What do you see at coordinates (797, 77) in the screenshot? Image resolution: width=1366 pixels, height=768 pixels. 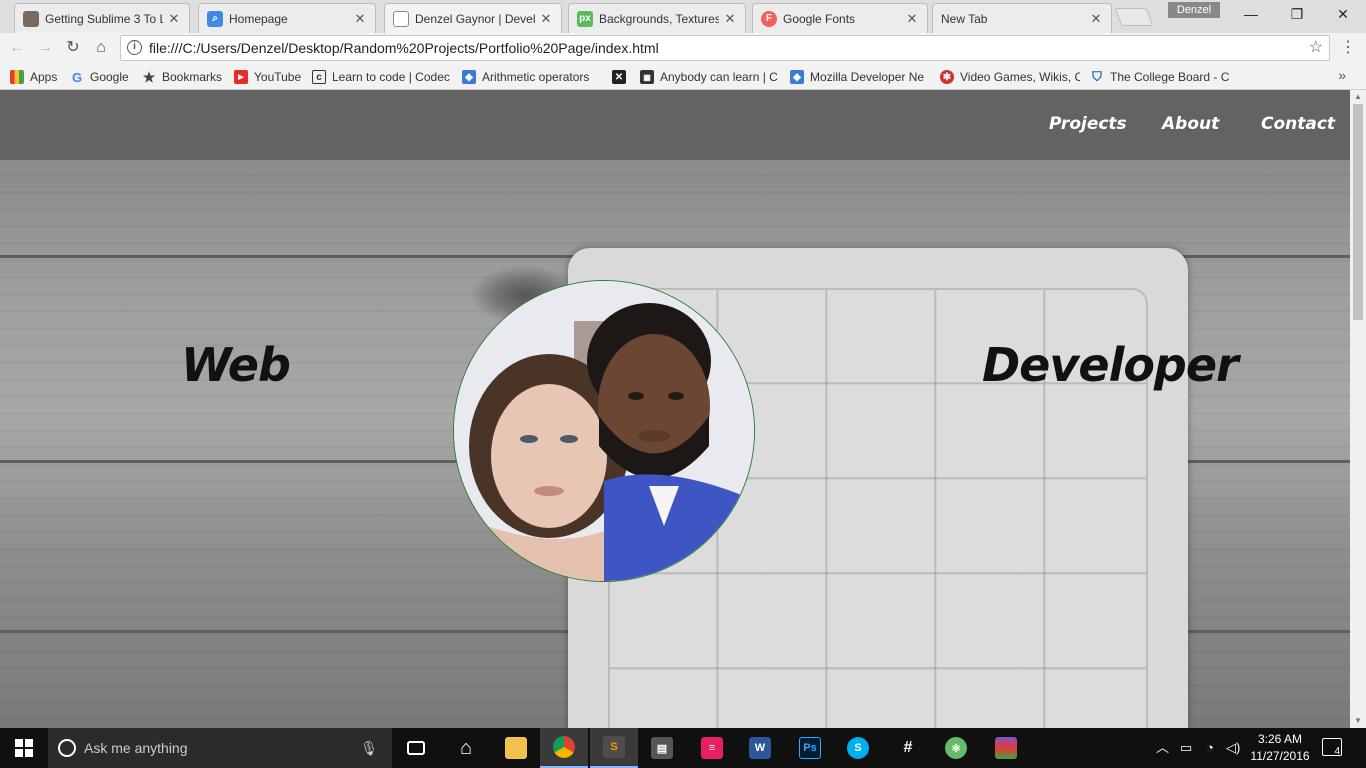 I see `mdn-icon: ◆` at bounding box center [797, 77].